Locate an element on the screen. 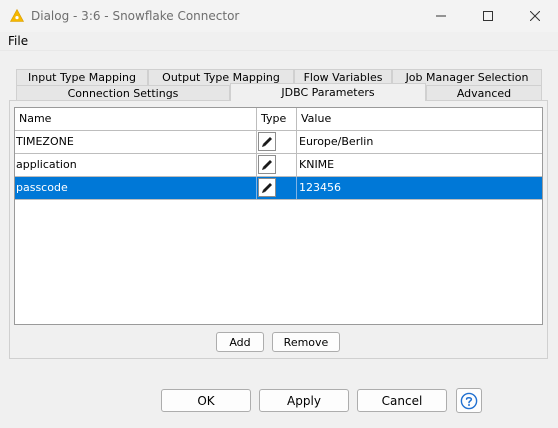 The width and height of the screenshot is (558, 428). param-value: Europe/Berlin is located at coordinates (419, 142).